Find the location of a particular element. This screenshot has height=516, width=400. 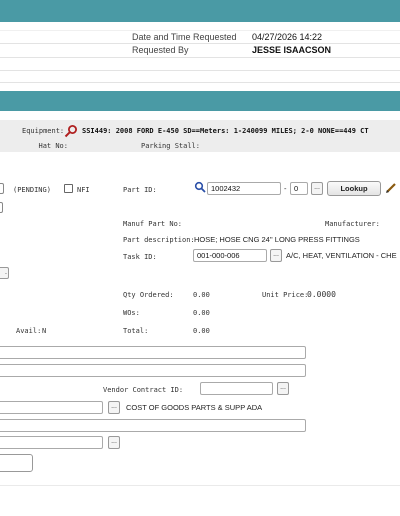

partial-action-button is located at coordinates (16, 463).